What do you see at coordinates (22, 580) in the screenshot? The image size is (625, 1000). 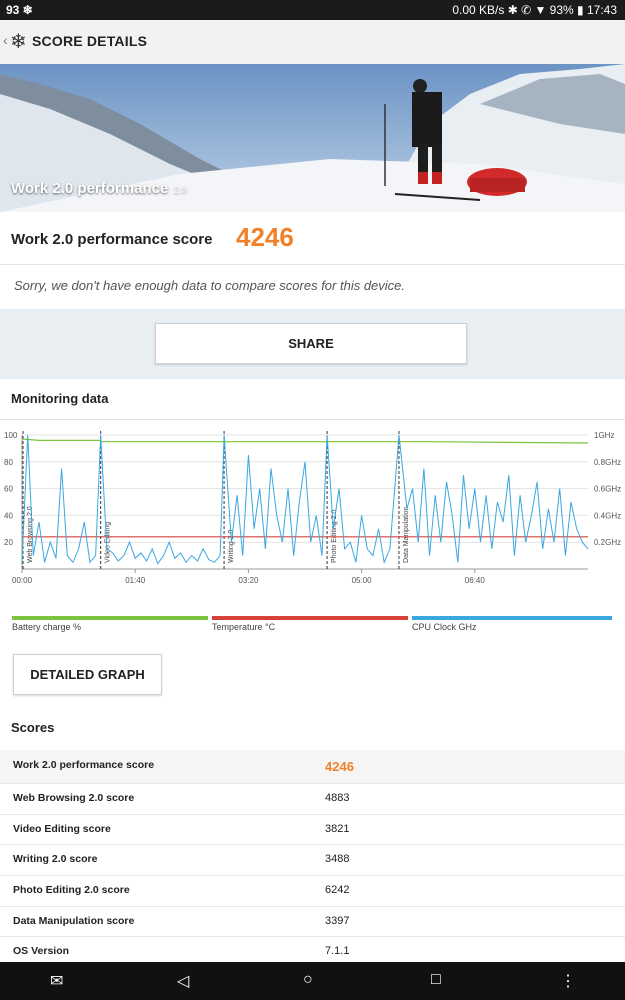 I see `x-tick-label: 00:00` at bounding box center [22, 580].